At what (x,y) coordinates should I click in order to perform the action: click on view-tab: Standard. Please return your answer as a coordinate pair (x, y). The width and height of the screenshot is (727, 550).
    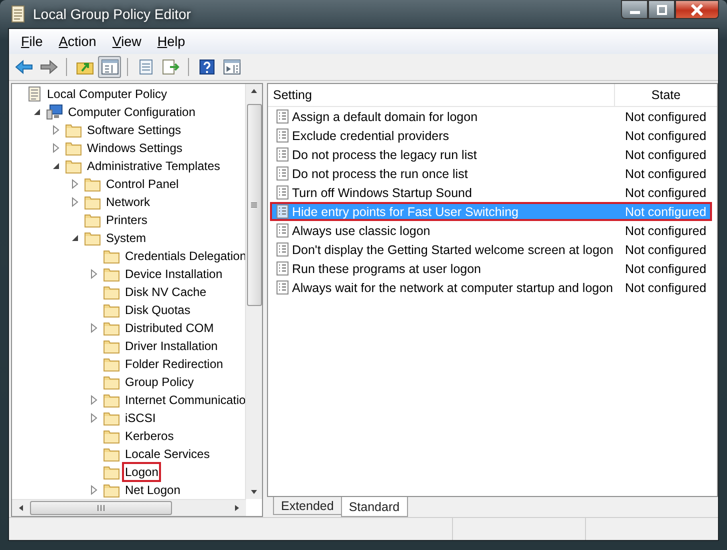
    Looking at the image, I should click on (374, 507).